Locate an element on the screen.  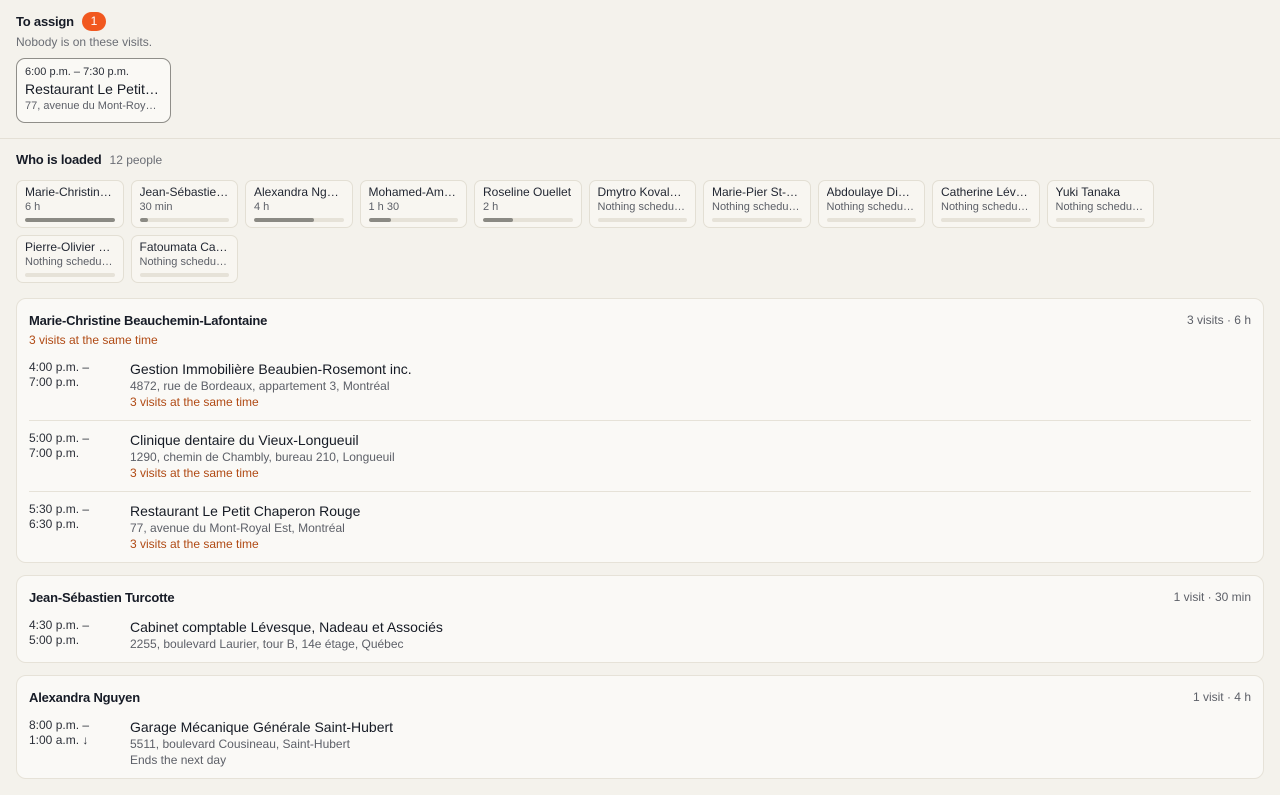
visit-time: 8:00 p.m. –1:00 a.m. ↓ is located at coordinates (79, 743).